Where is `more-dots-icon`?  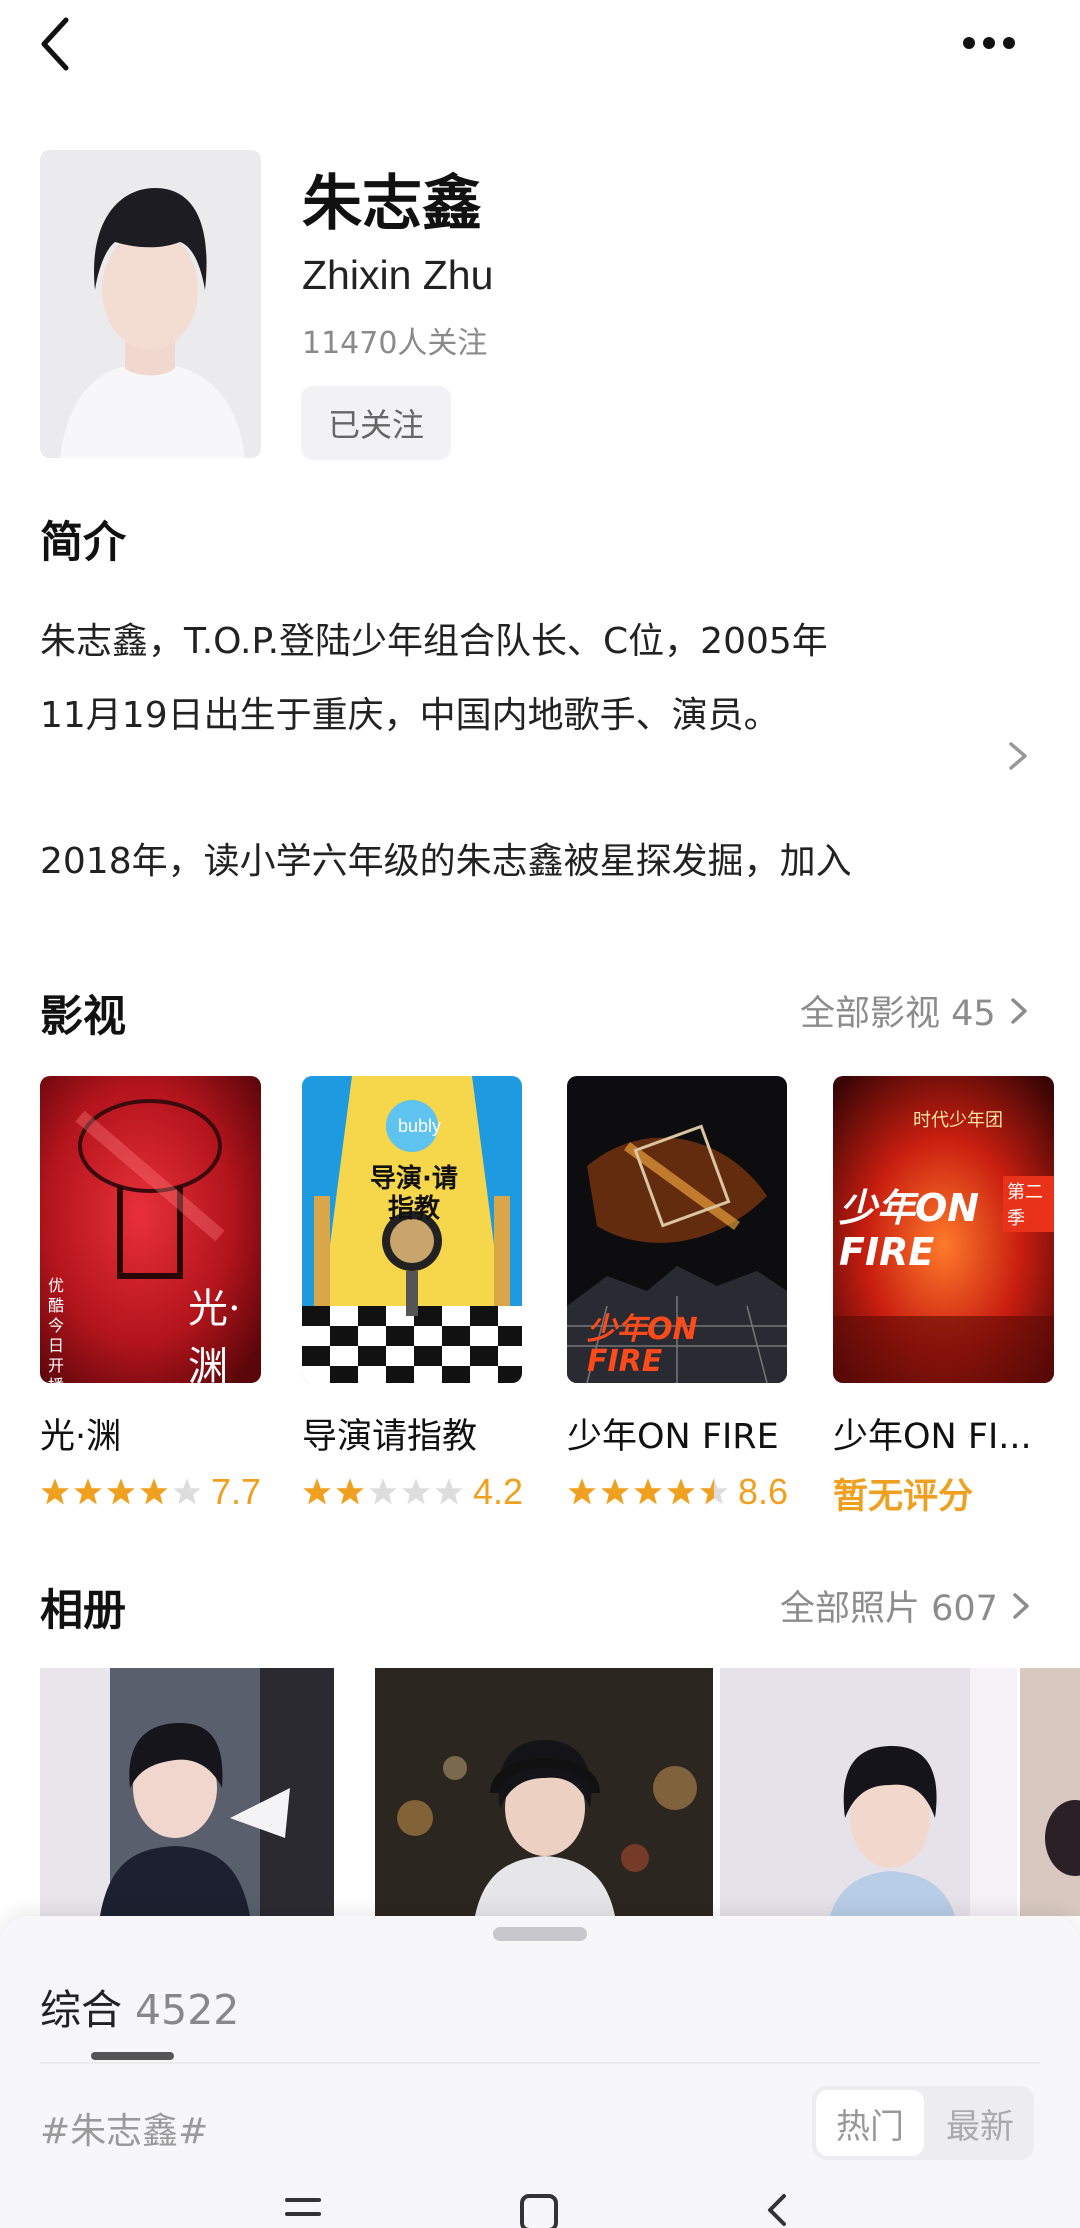 more-dots-icon is located at coordinates (989, 43).